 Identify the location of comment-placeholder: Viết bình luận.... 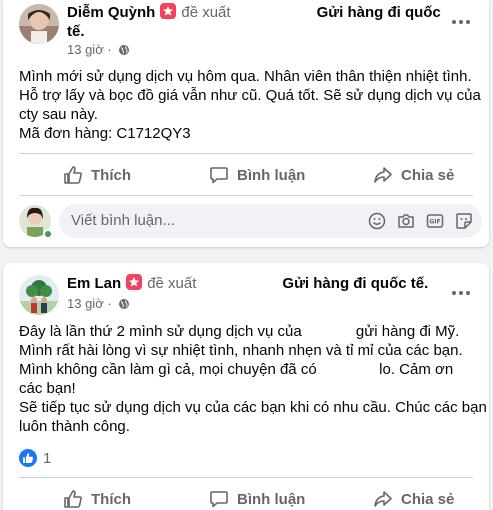
(123, 220).